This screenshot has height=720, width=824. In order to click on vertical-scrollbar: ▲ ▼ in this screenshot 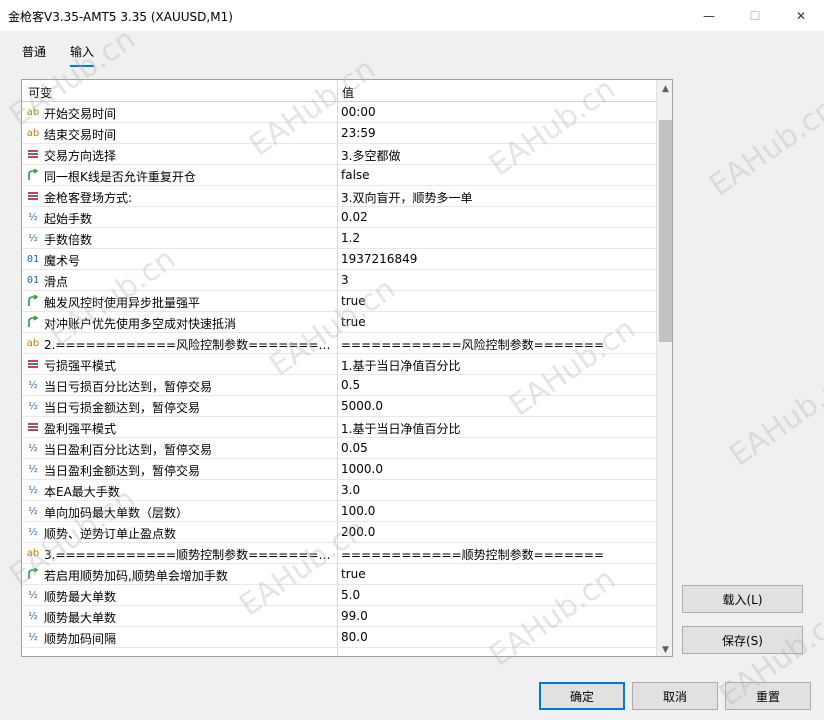, I will do `click(664, 368)`.